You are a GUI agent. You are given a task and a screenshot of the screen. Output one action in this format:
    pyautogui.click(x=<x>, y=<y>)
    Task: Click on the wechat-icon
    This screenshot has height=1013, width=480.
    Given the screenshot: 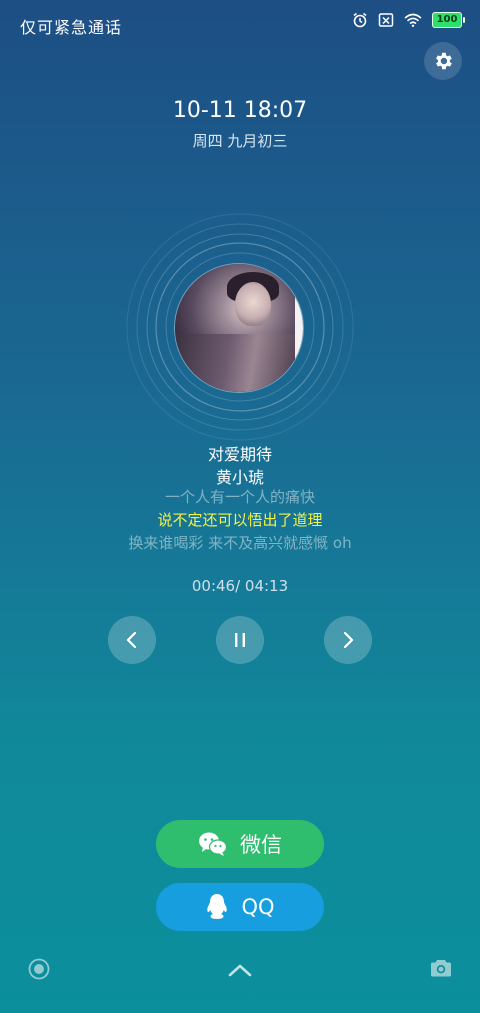 What is the action you would take?
    pyautogui.click(x=213, y=844)
    